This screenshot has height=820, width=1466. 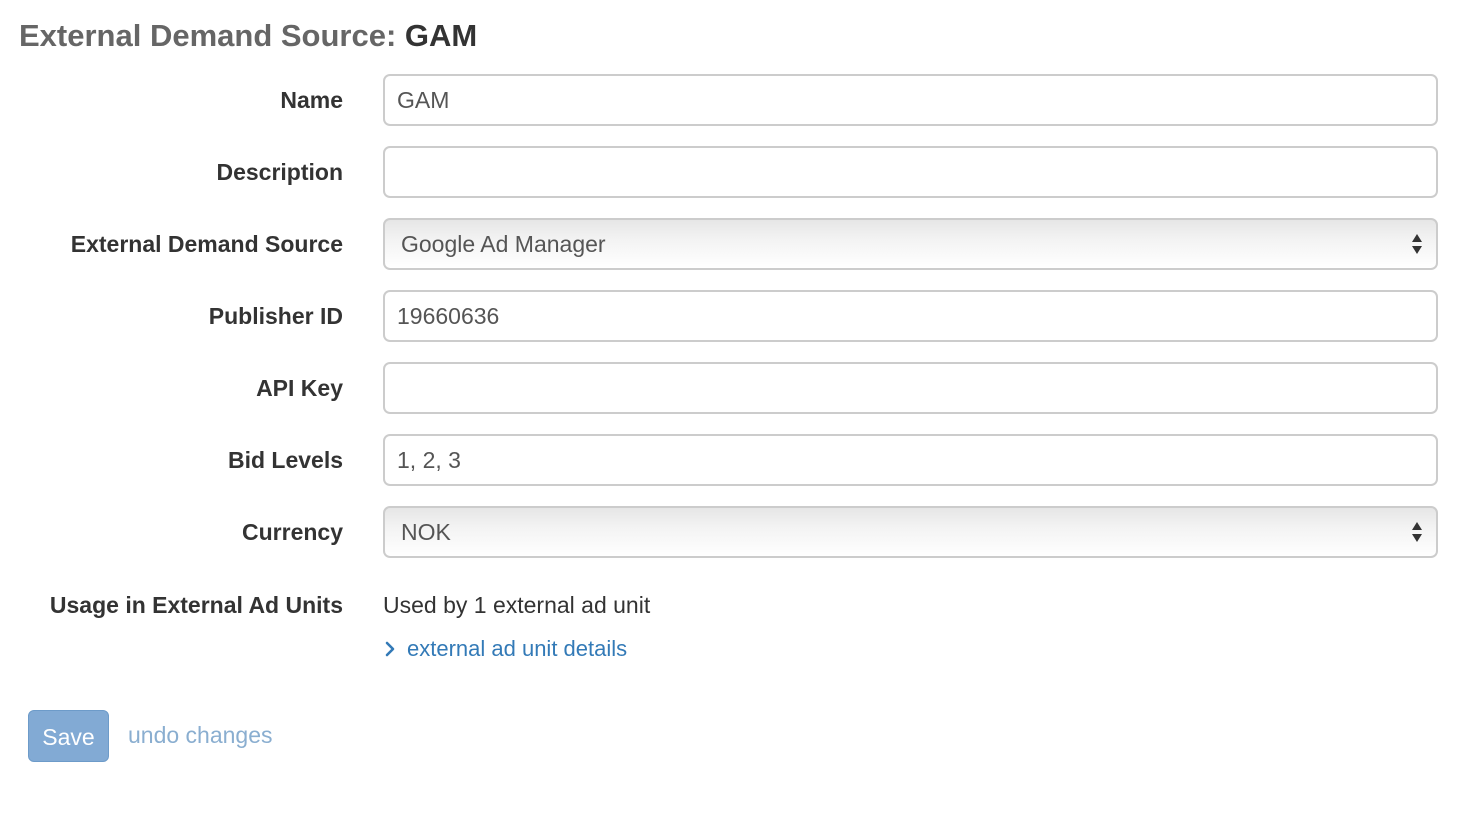 What do you see at coordinates (68, 736) in the screenshot?
I see `save-button: Save` at bounding box center [68, 736].